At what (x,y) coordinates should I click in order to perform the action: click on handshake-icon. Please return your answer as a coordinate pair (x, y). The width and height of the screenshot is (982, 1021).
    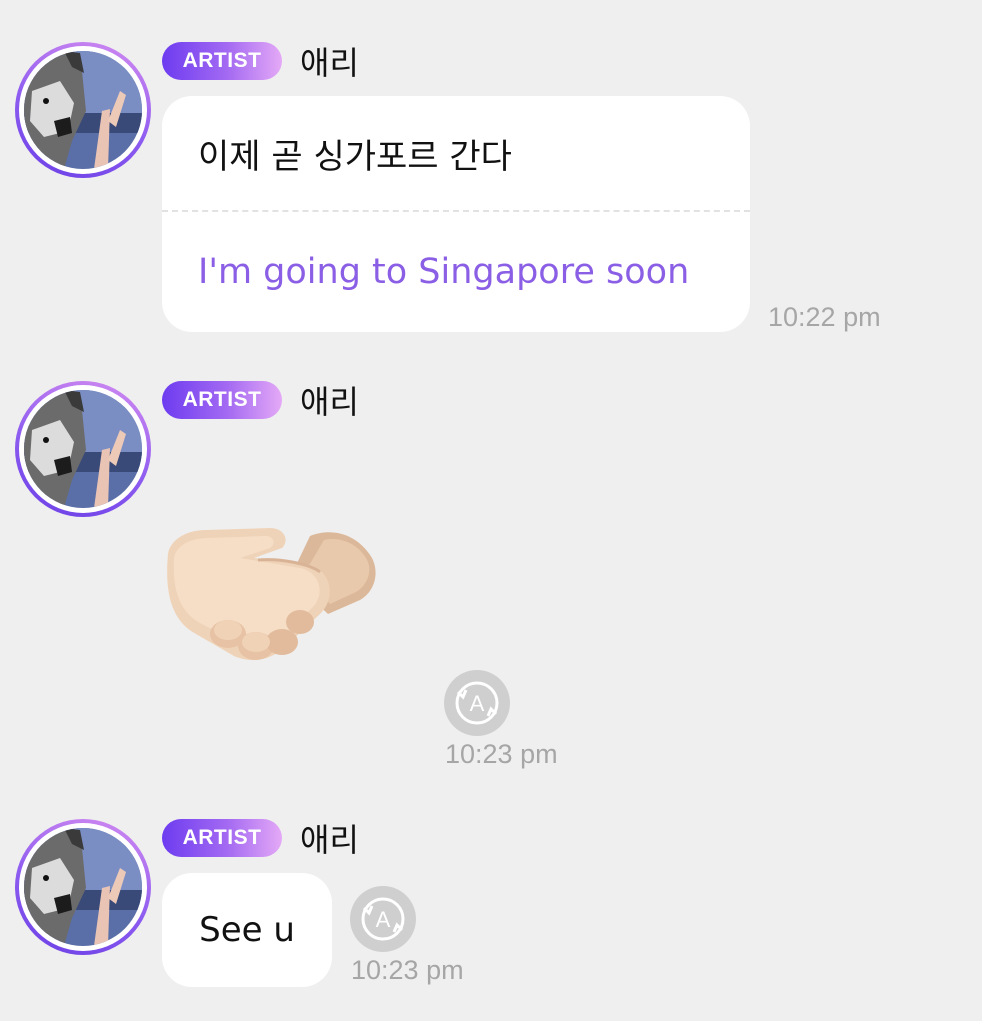
    Looking at the image, I should click on (271, 594).